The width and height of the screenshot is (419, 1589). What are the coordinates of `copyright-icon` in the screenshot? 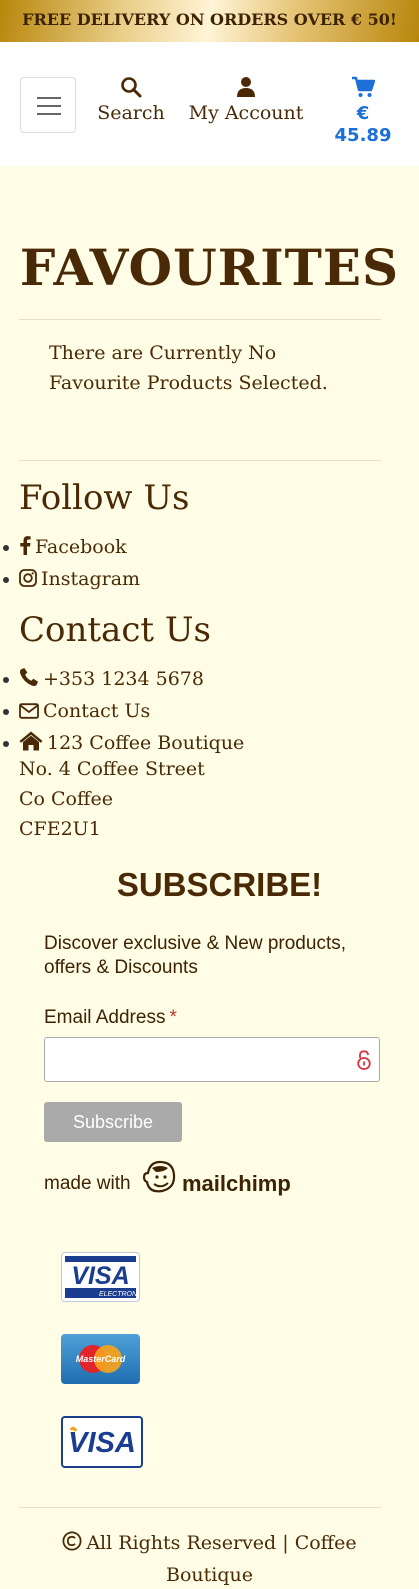 It's located at (72, 1545).